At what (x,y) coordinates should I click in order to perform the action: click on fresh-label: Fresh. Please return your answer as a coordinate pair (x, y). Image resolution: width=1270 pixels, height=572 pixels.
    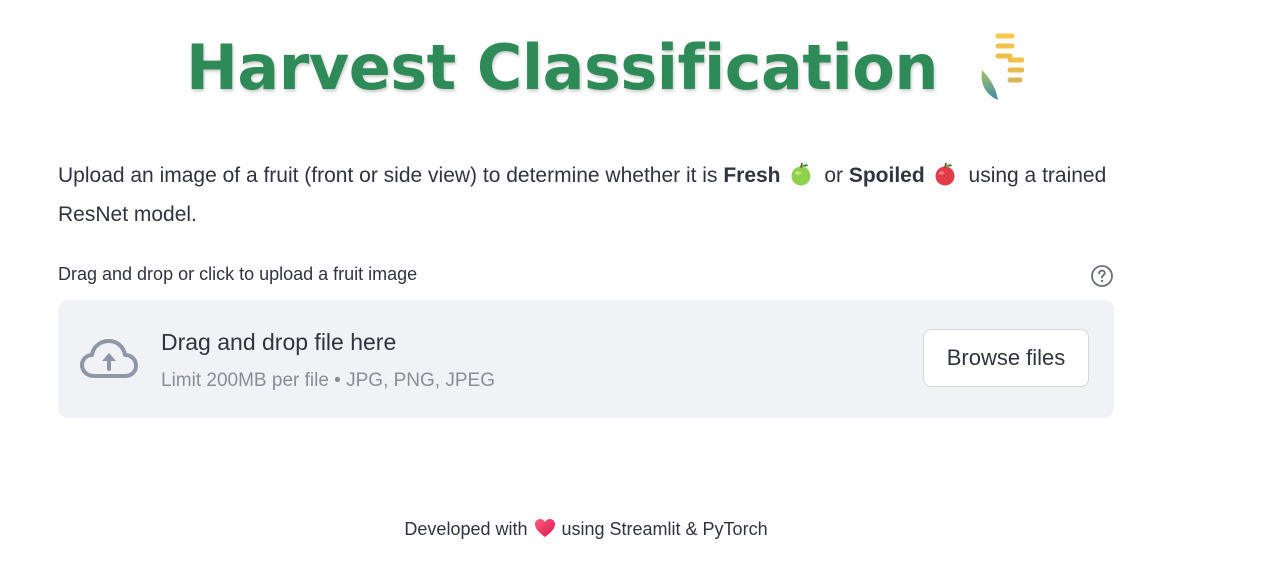
    Looking at the image, I should click on (752, 175).